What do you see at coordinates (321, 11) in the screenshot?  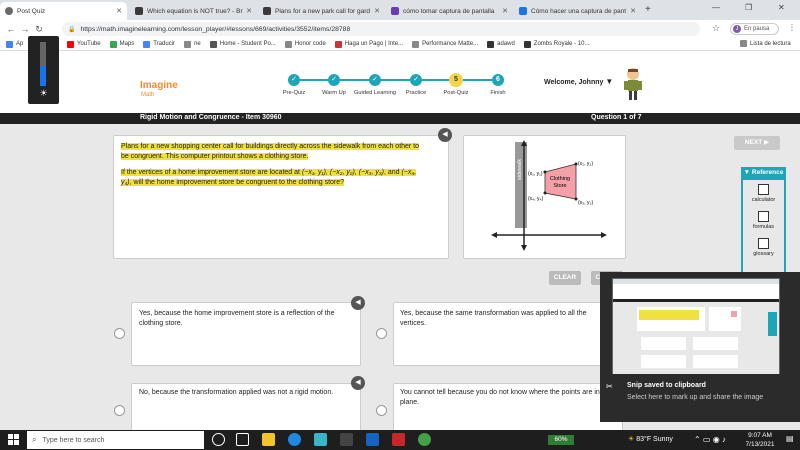 I see `tab-plans-park: Plans for a new park call for gard ✕` at bounding box center [321, 11].